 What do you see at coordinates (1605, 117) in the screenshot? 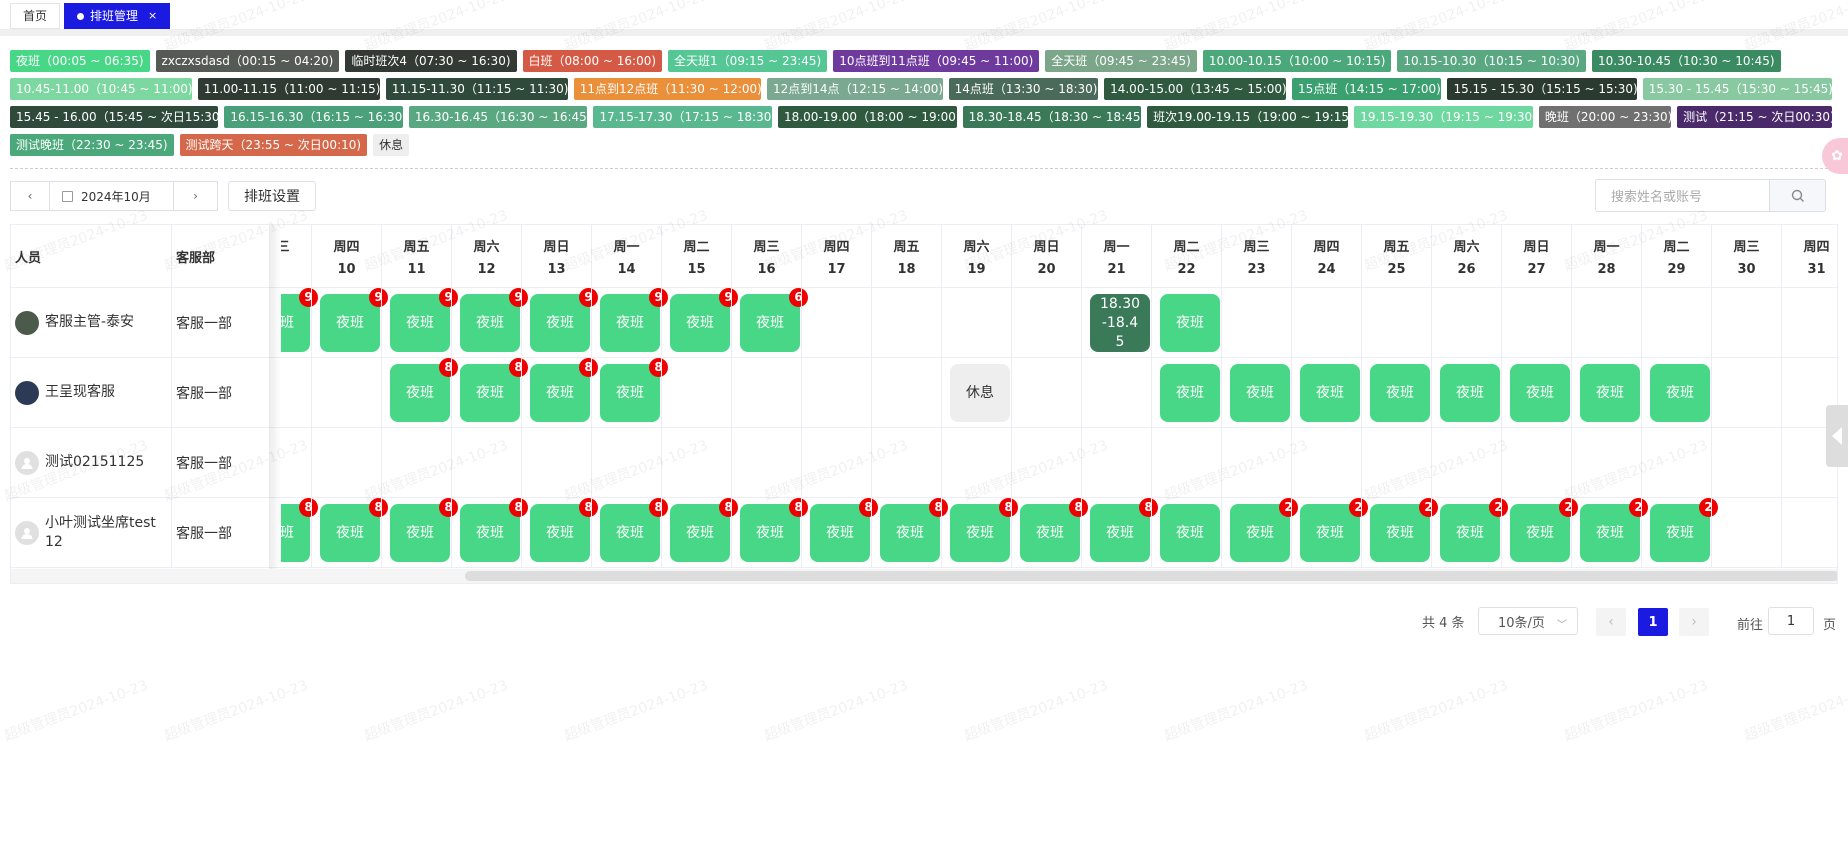
I see `shift-type-chip: 晚班（20:00 ~ 23:30)` at bounding box center [1605, 117].